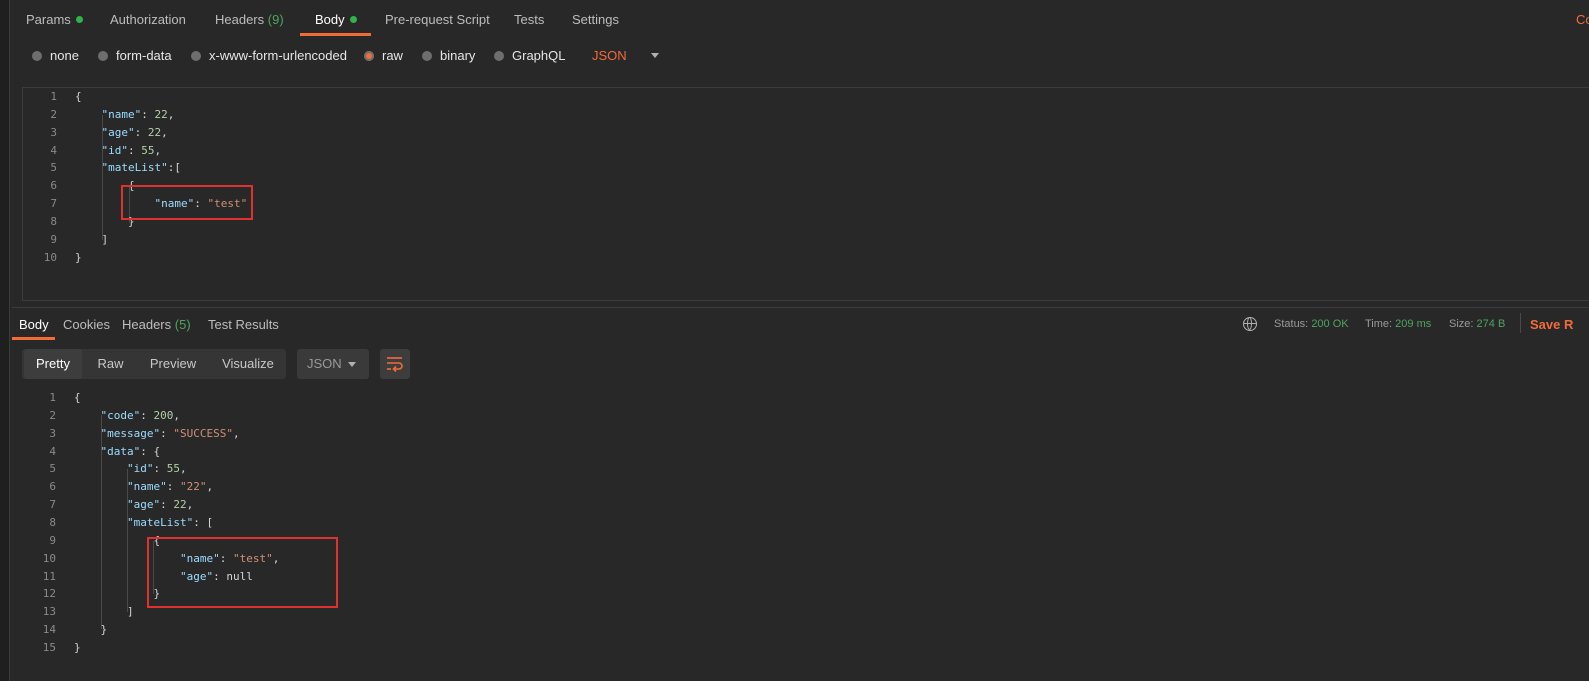  I want to click on globe-icon, so click(1250, 324).